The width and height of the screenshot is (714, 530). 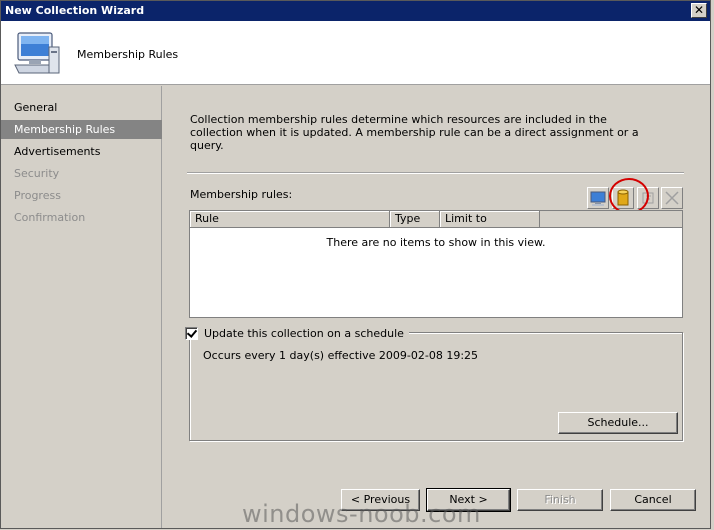 I want to click on close-icon: ✕, so click(x=699, y=10).